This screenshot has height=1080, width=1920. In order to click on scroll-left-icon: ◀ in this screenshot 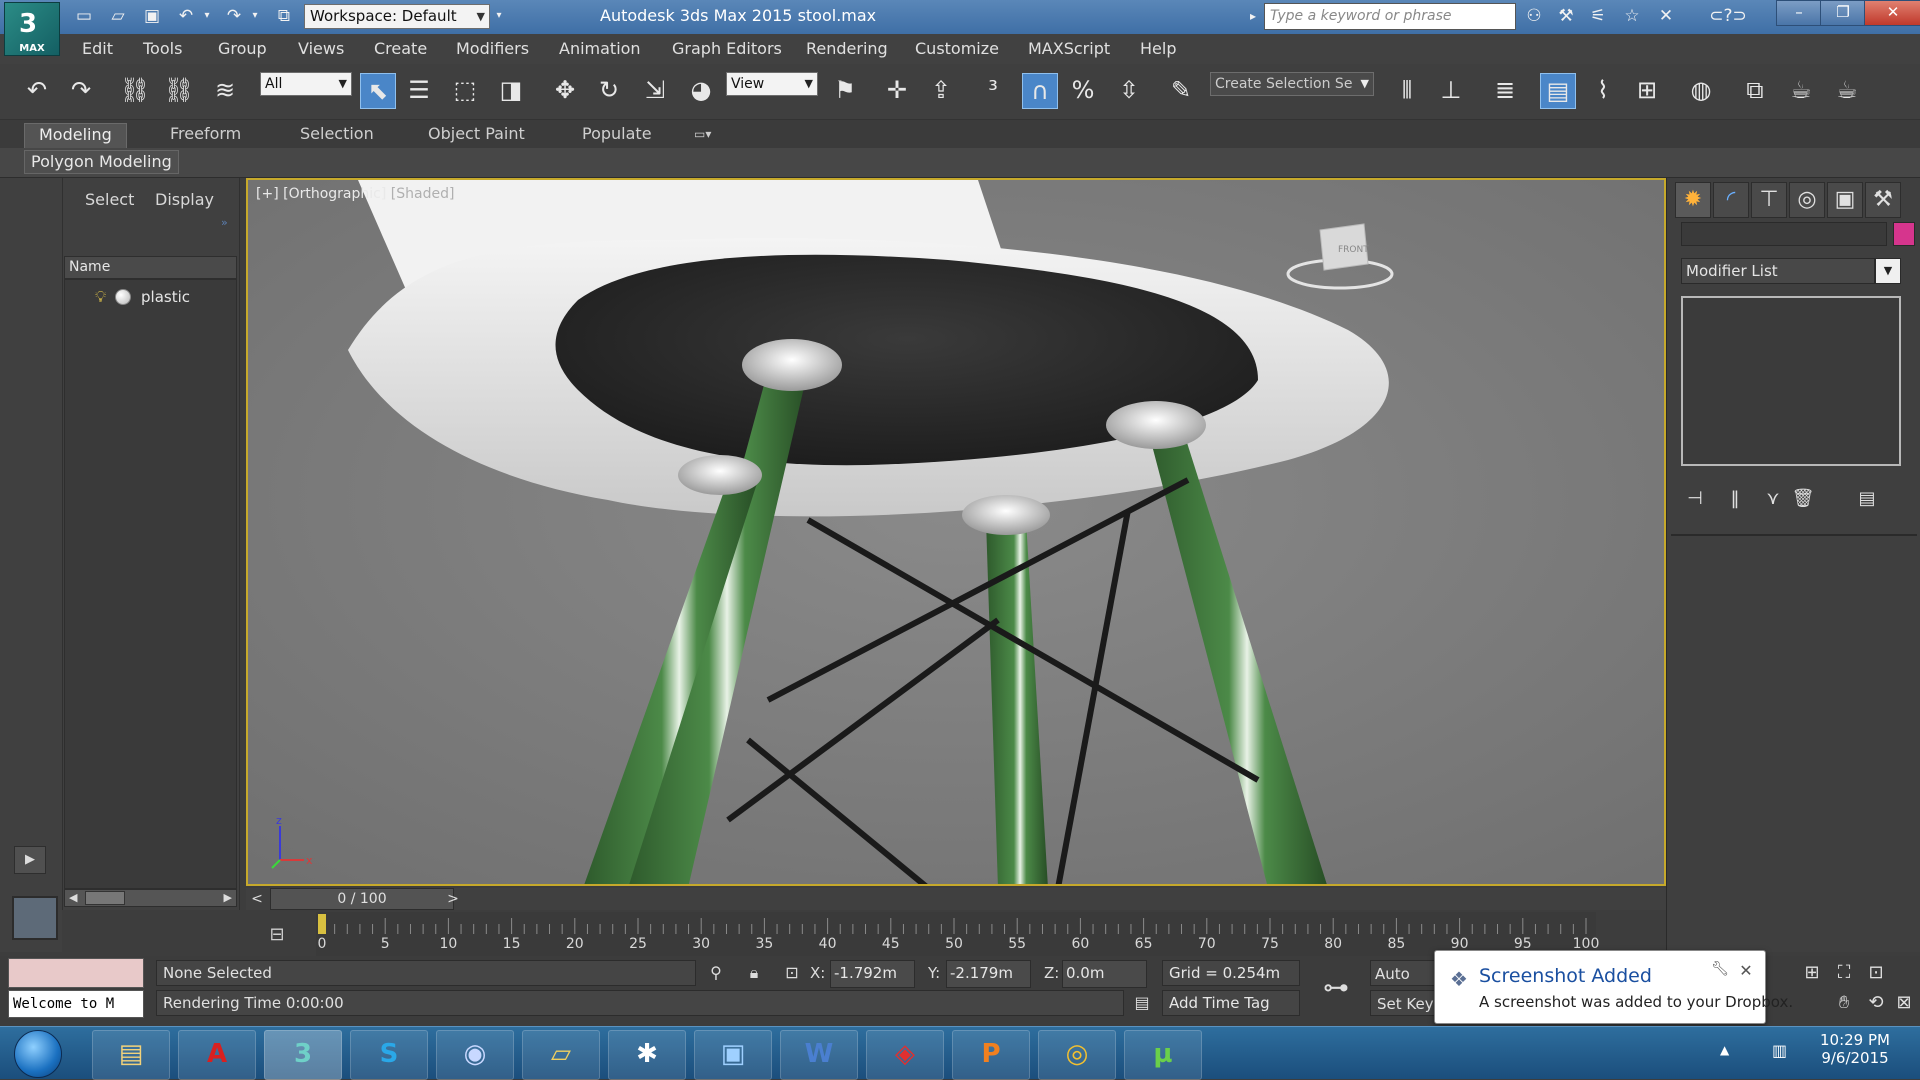, I will do `click(73, 898)`.